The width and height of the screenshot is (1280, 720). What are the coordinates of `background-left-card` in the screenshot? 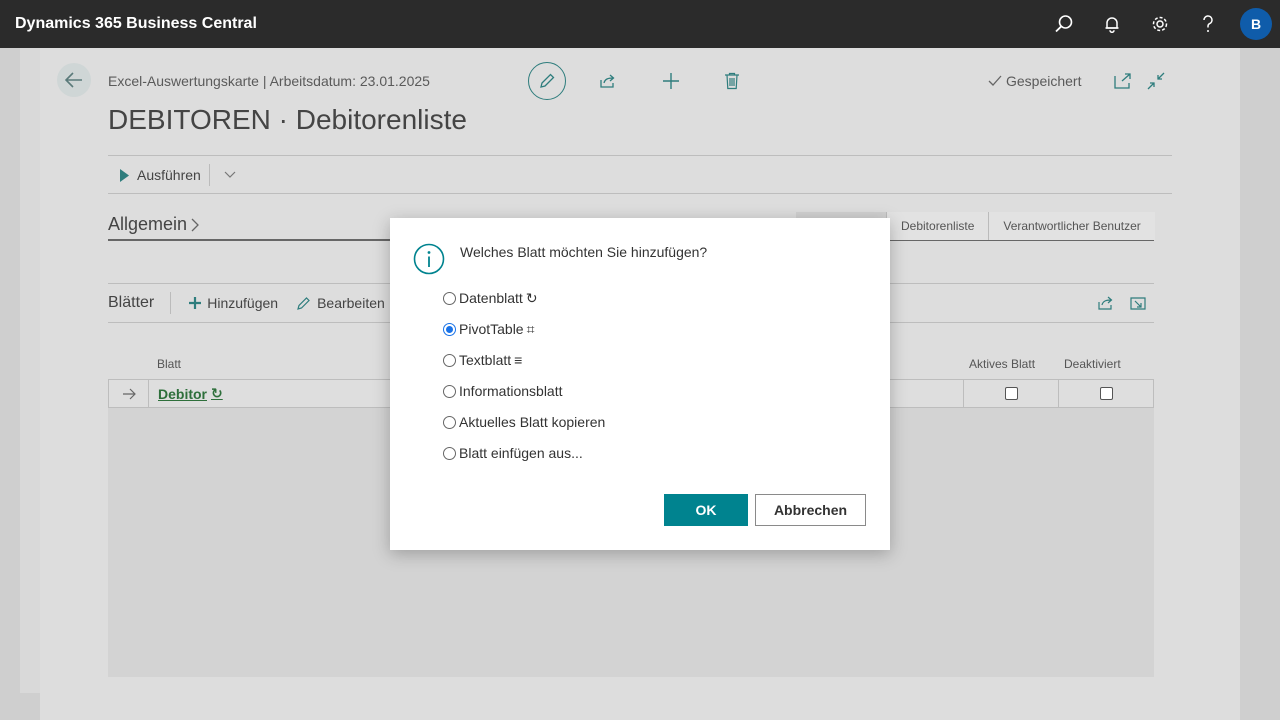 It's located at (30, 370).